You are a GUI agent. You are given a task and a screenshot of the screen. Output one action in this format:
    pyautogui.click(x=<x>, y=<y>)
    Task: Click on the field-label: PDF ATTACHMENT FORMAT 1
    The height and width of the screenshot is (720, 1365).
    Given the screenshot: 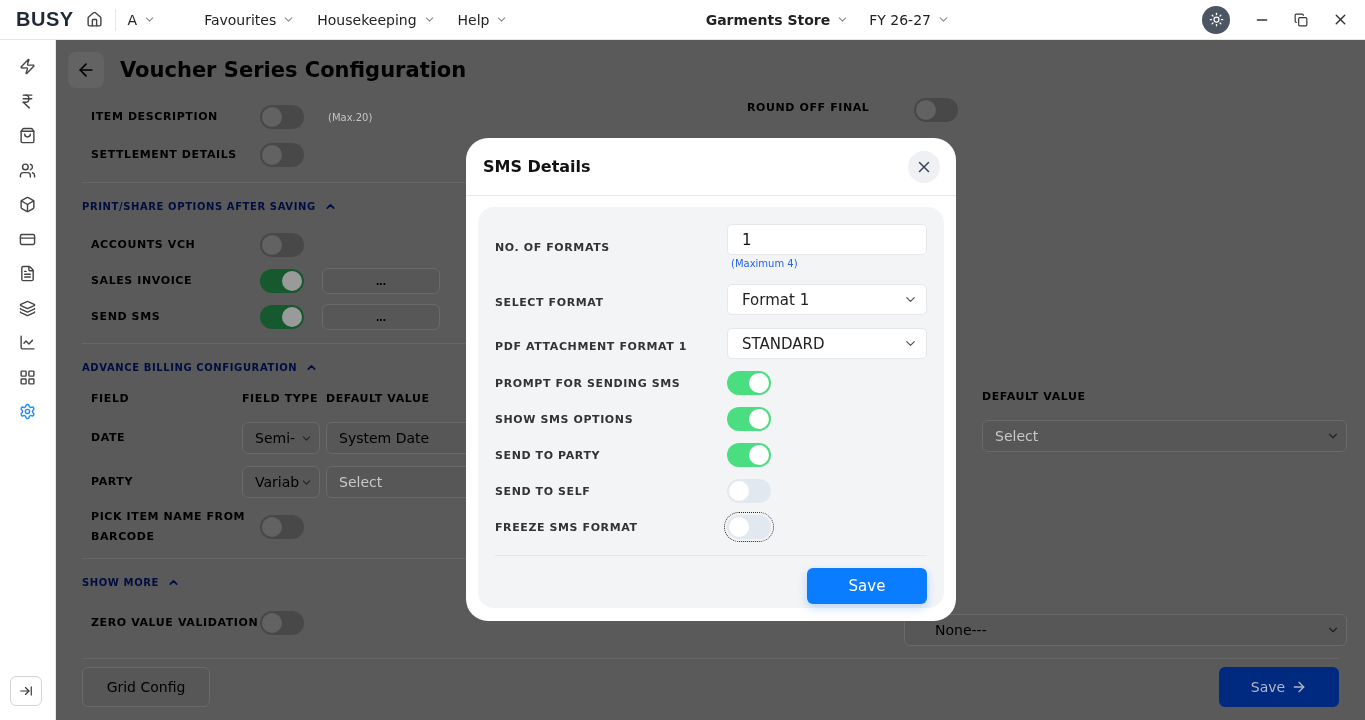 What is the action you would take?
    pyautogui.click(x=592, y=346)
    